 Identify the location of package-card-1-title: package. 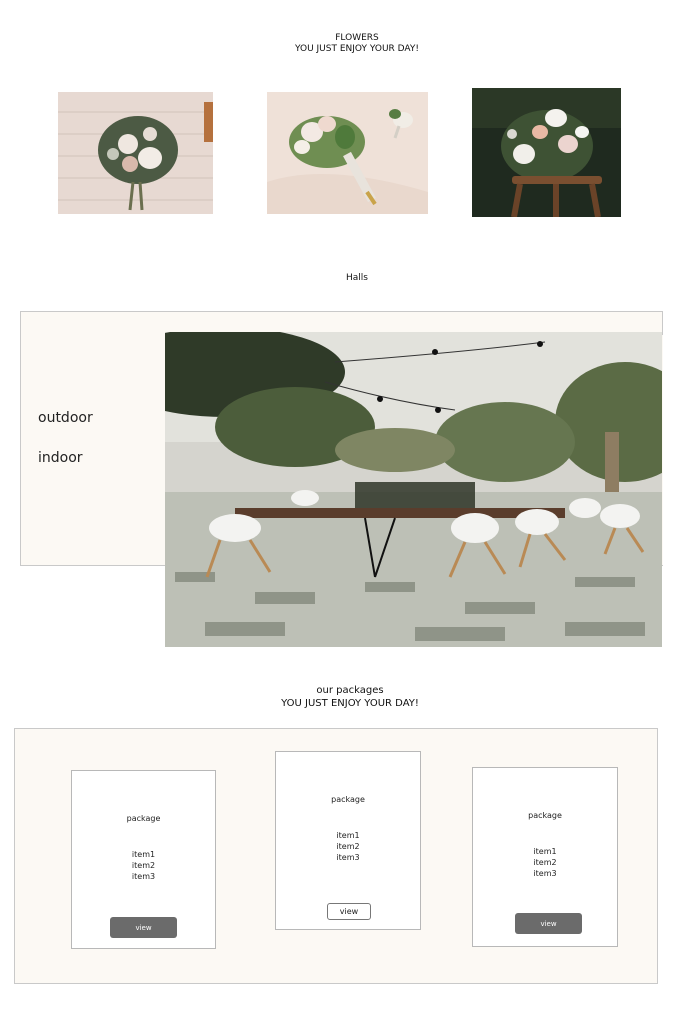
(143, 818).